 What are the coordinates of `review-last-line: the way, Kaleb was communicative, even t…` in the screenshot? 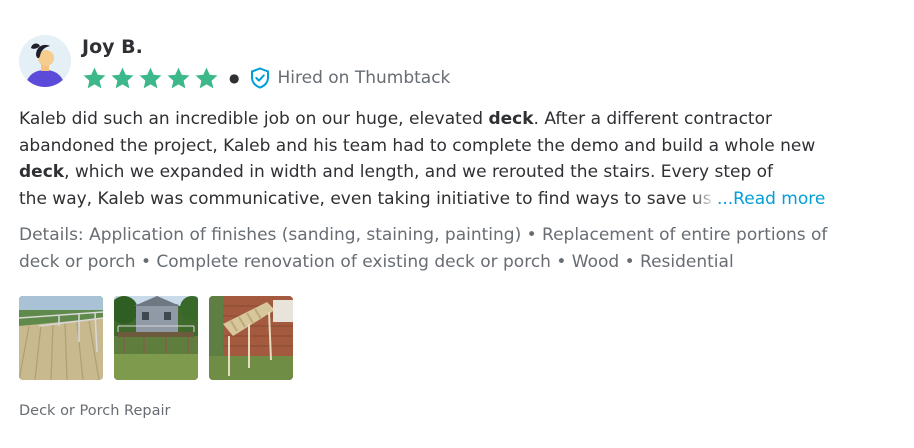 It's located at (429, 199).